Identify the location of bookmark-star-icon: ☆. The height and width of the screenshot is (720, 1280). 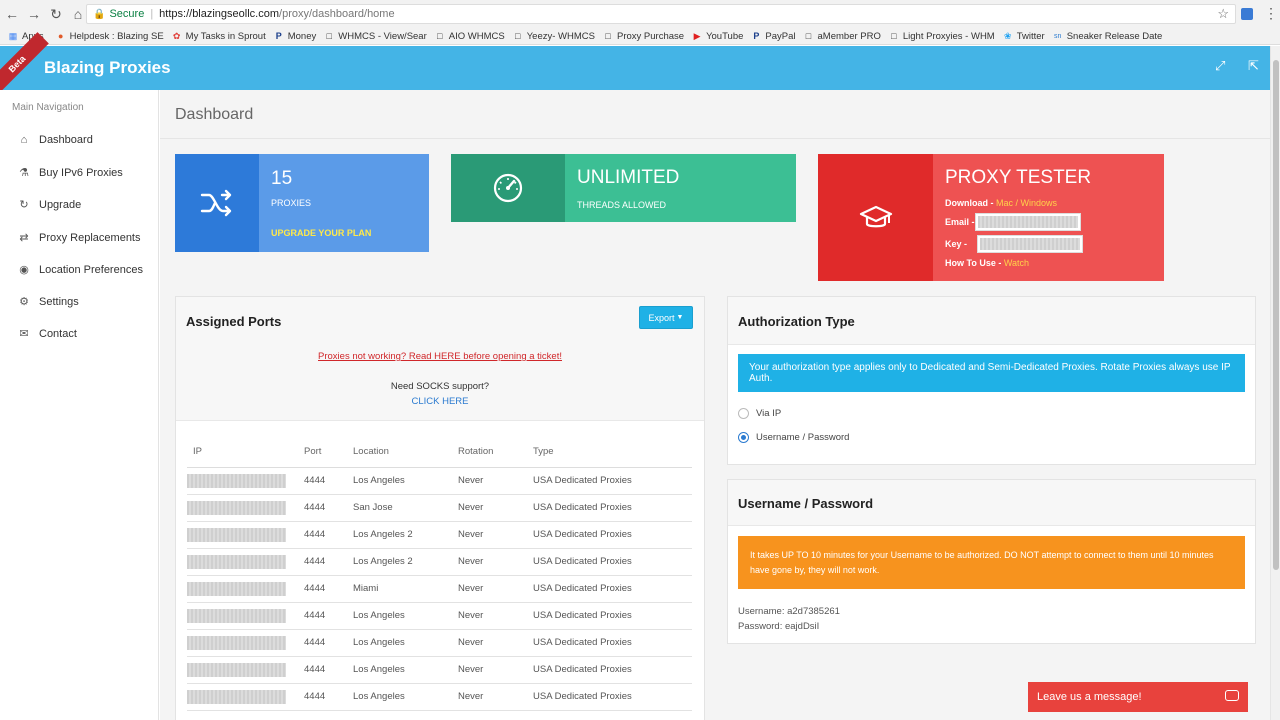
(1223, 14).